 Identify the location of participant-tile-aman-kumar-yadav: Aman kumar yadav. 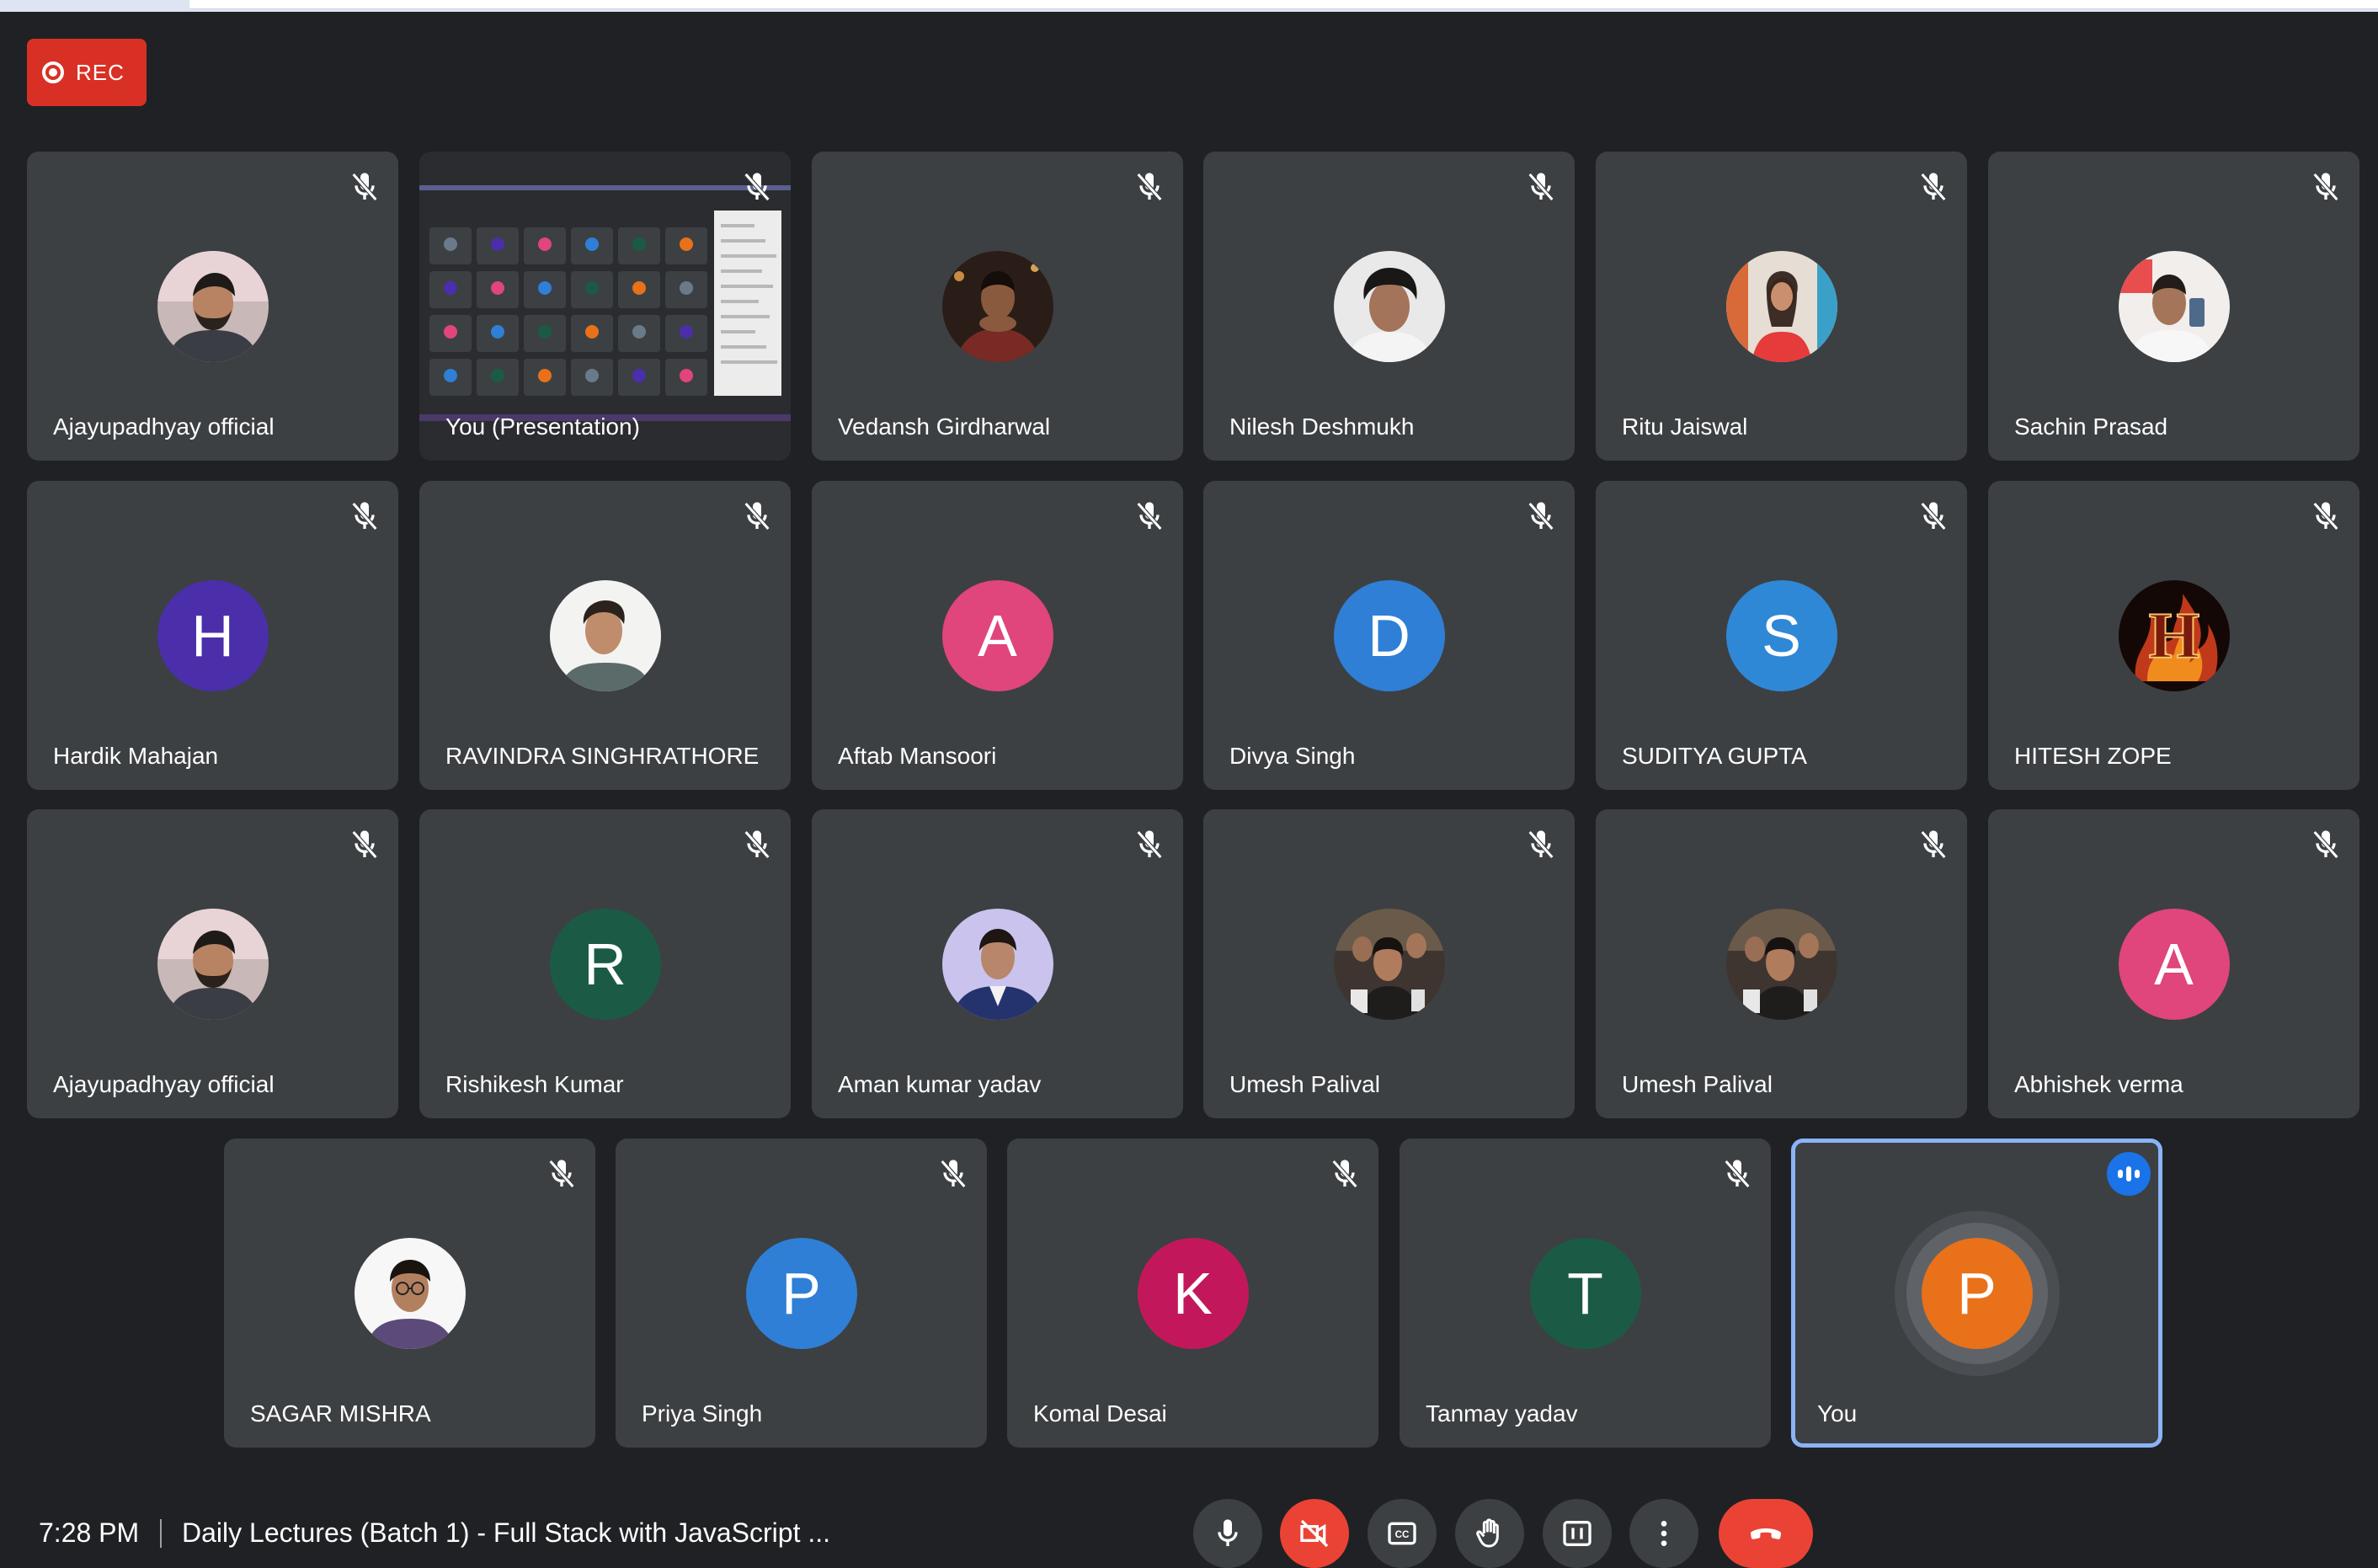
(998, 963).